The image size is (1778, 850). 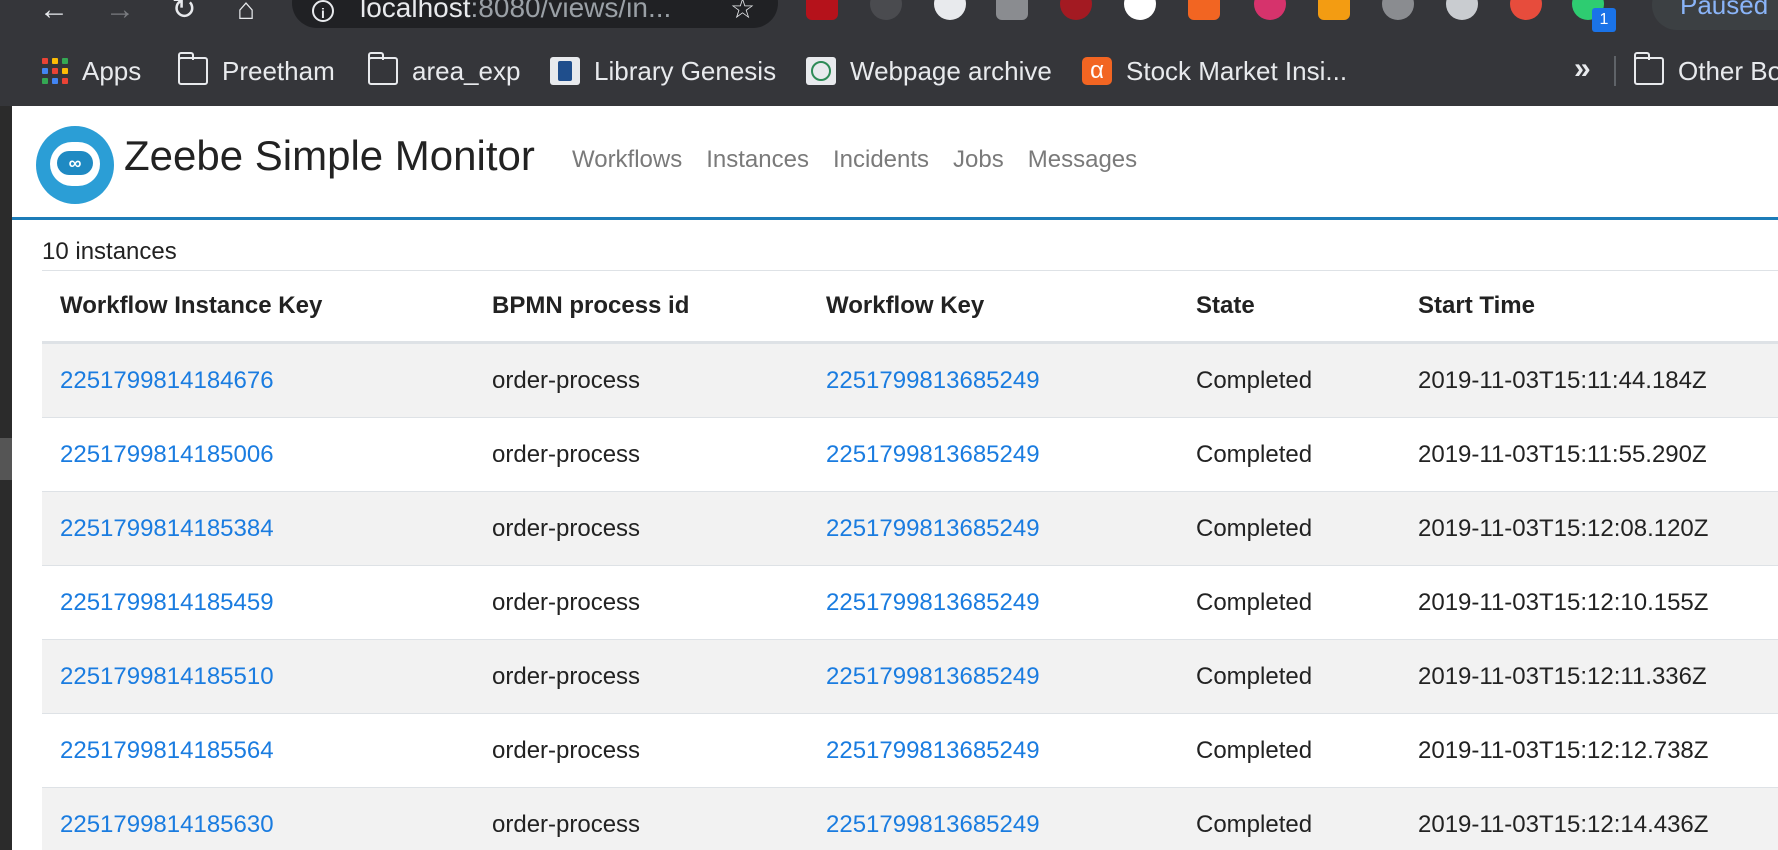 What do you see at coordinates (1204, 10) in the screenshot?
I see `rss-icon` at bounding box center [1204, 10].